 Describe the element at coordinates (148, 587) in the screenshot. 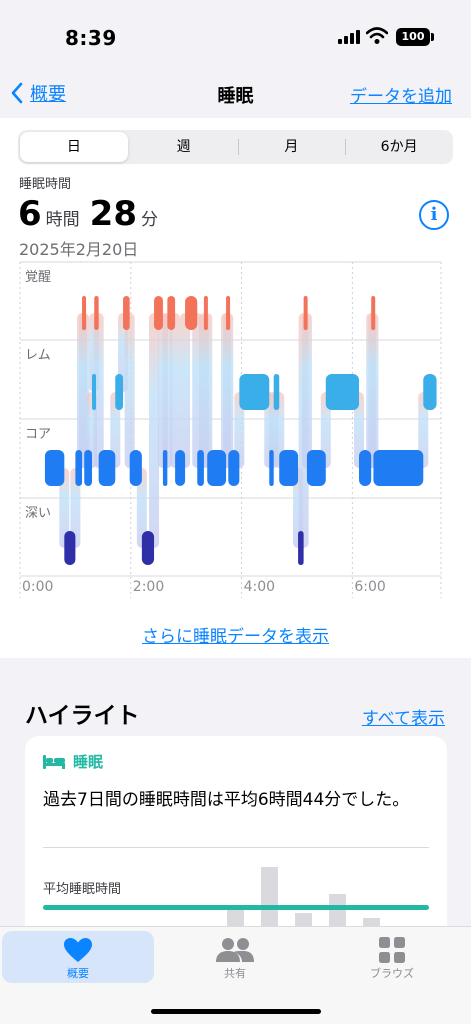

I see `x-tick-label: 2:00` at that location.